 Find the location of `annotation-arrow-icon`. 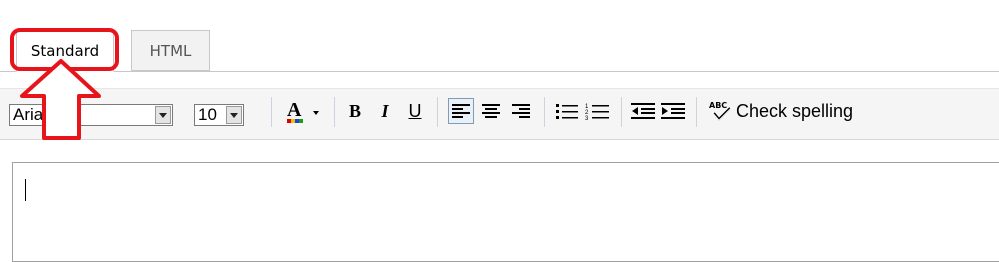

annotation-arrow-icon is located at coordinates (60, 99).